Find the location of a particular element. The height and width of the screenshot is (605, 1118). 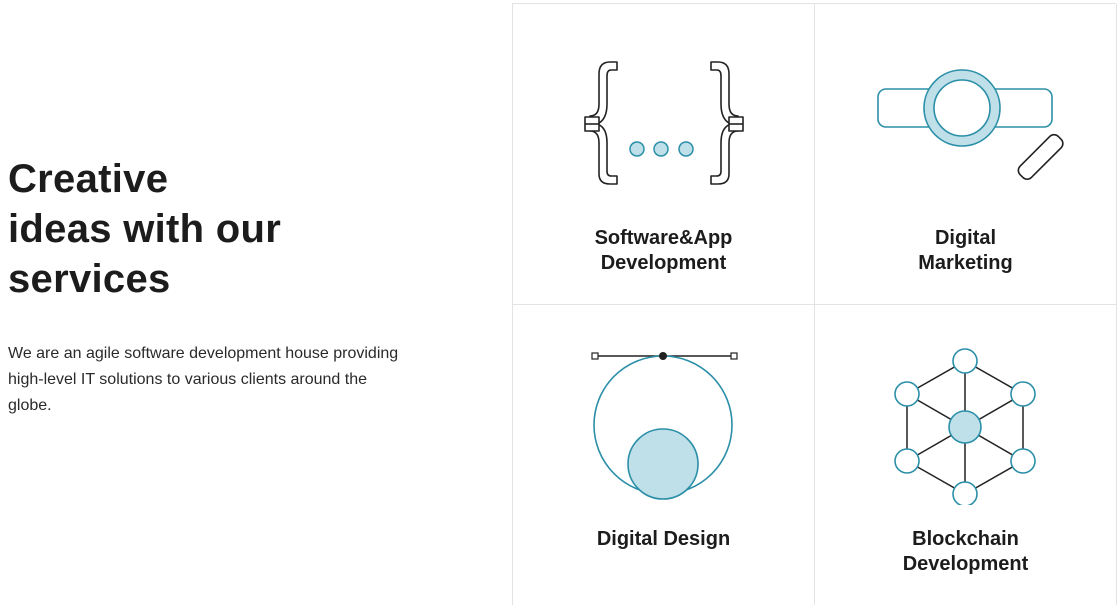

service-label: Blockchain Development is located at coordinates (965, 552).